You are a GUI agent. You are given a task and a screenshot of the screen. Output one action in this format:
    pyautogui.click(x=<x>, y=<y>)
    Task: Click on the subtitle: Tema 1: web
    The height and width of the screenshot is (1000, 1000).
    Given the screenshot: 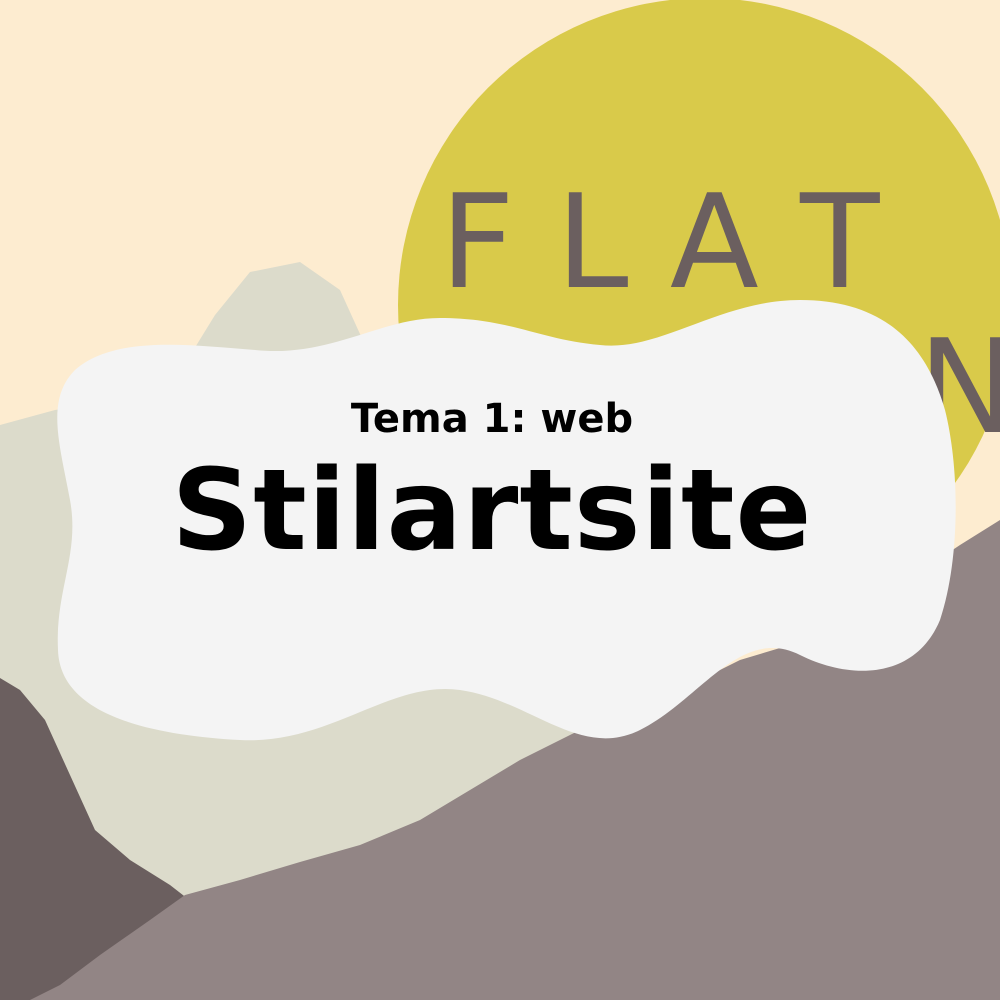 What is the action you would take?
    pyautogui.click(x=492, y=419)
    